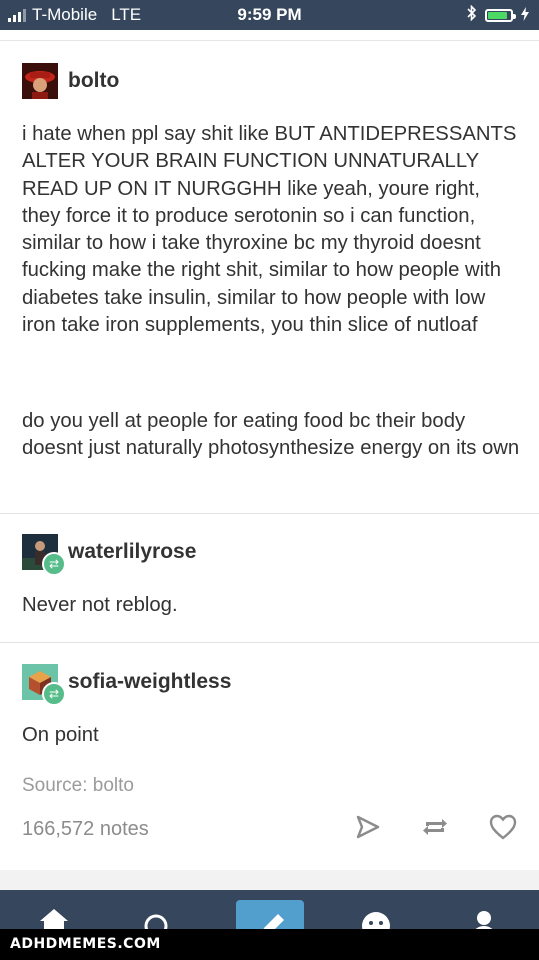 The width and height of the screenshot is (539, 960). Describe the element at coordinates (93, 81) in the screenshot. I see `post-username: bolto` at that location.